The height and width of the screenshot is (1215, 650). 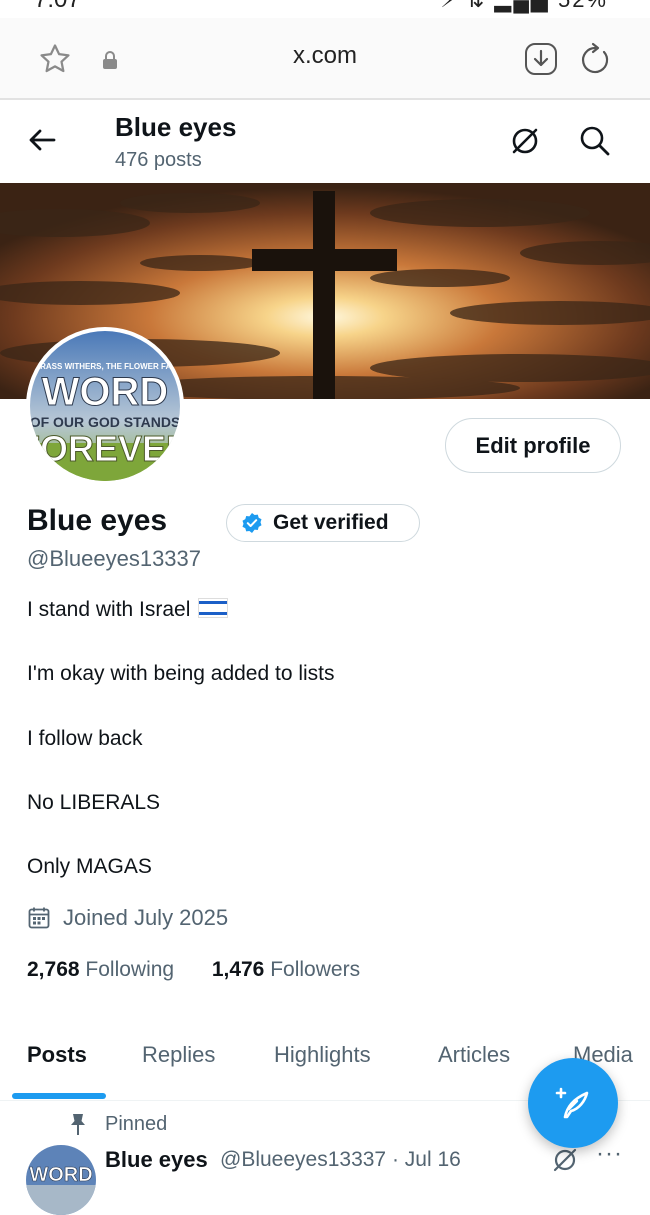 What do you see at coordinates (193, 970) in the screenshot?
I see `follow-stats: 2,768 Following 1,476 Followers` at bounding box center [193, 970].